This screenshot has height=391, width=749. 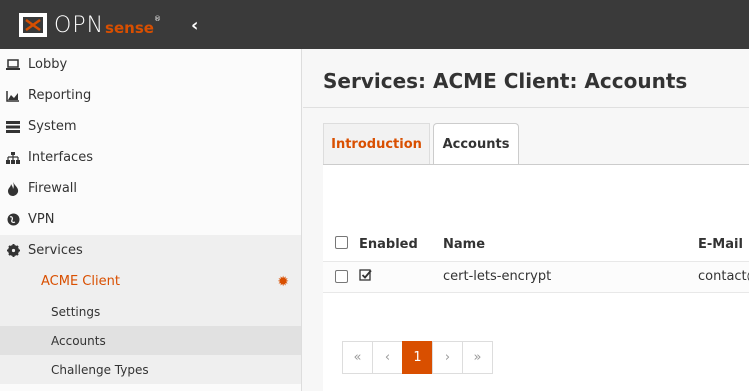 I want to click on sidebar-item-label: Settings, so click(x=76, y=311).